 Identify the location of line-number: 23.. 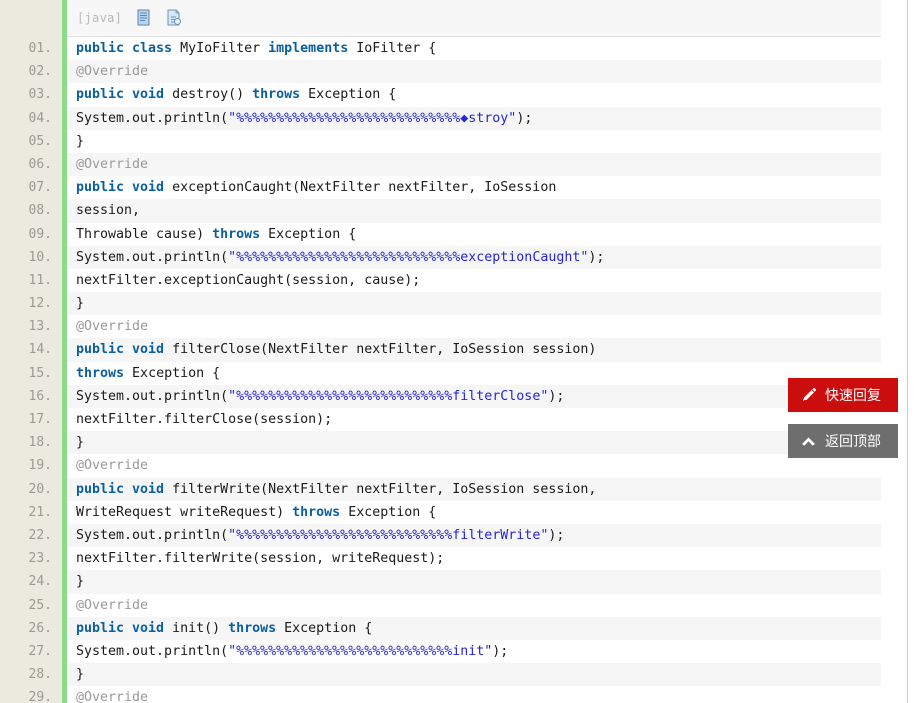
(26, 559).